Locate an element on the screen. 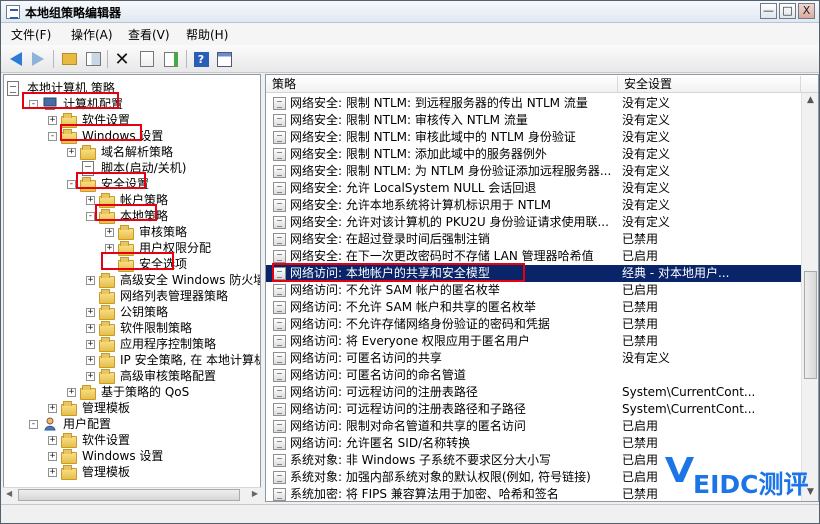  policy-row: 网络安全: 限制 NTLM: 审核传入 NTLM 流量 没有定义 is located at coordinates (533, 120).